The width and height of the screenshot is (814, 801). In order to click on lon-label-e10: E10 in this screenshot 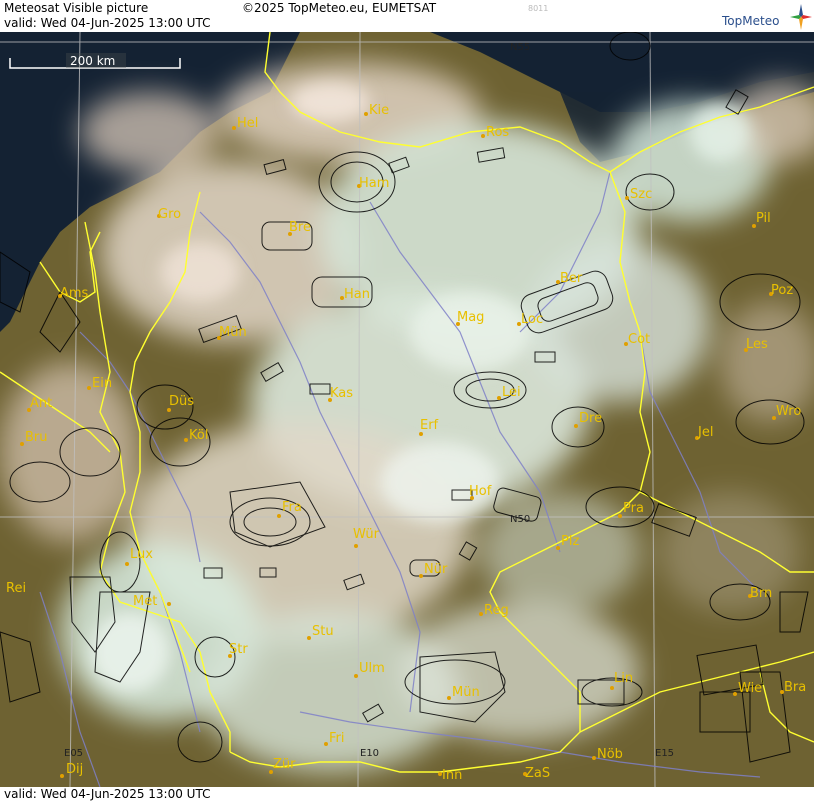, I will do `click(369, 753)`.